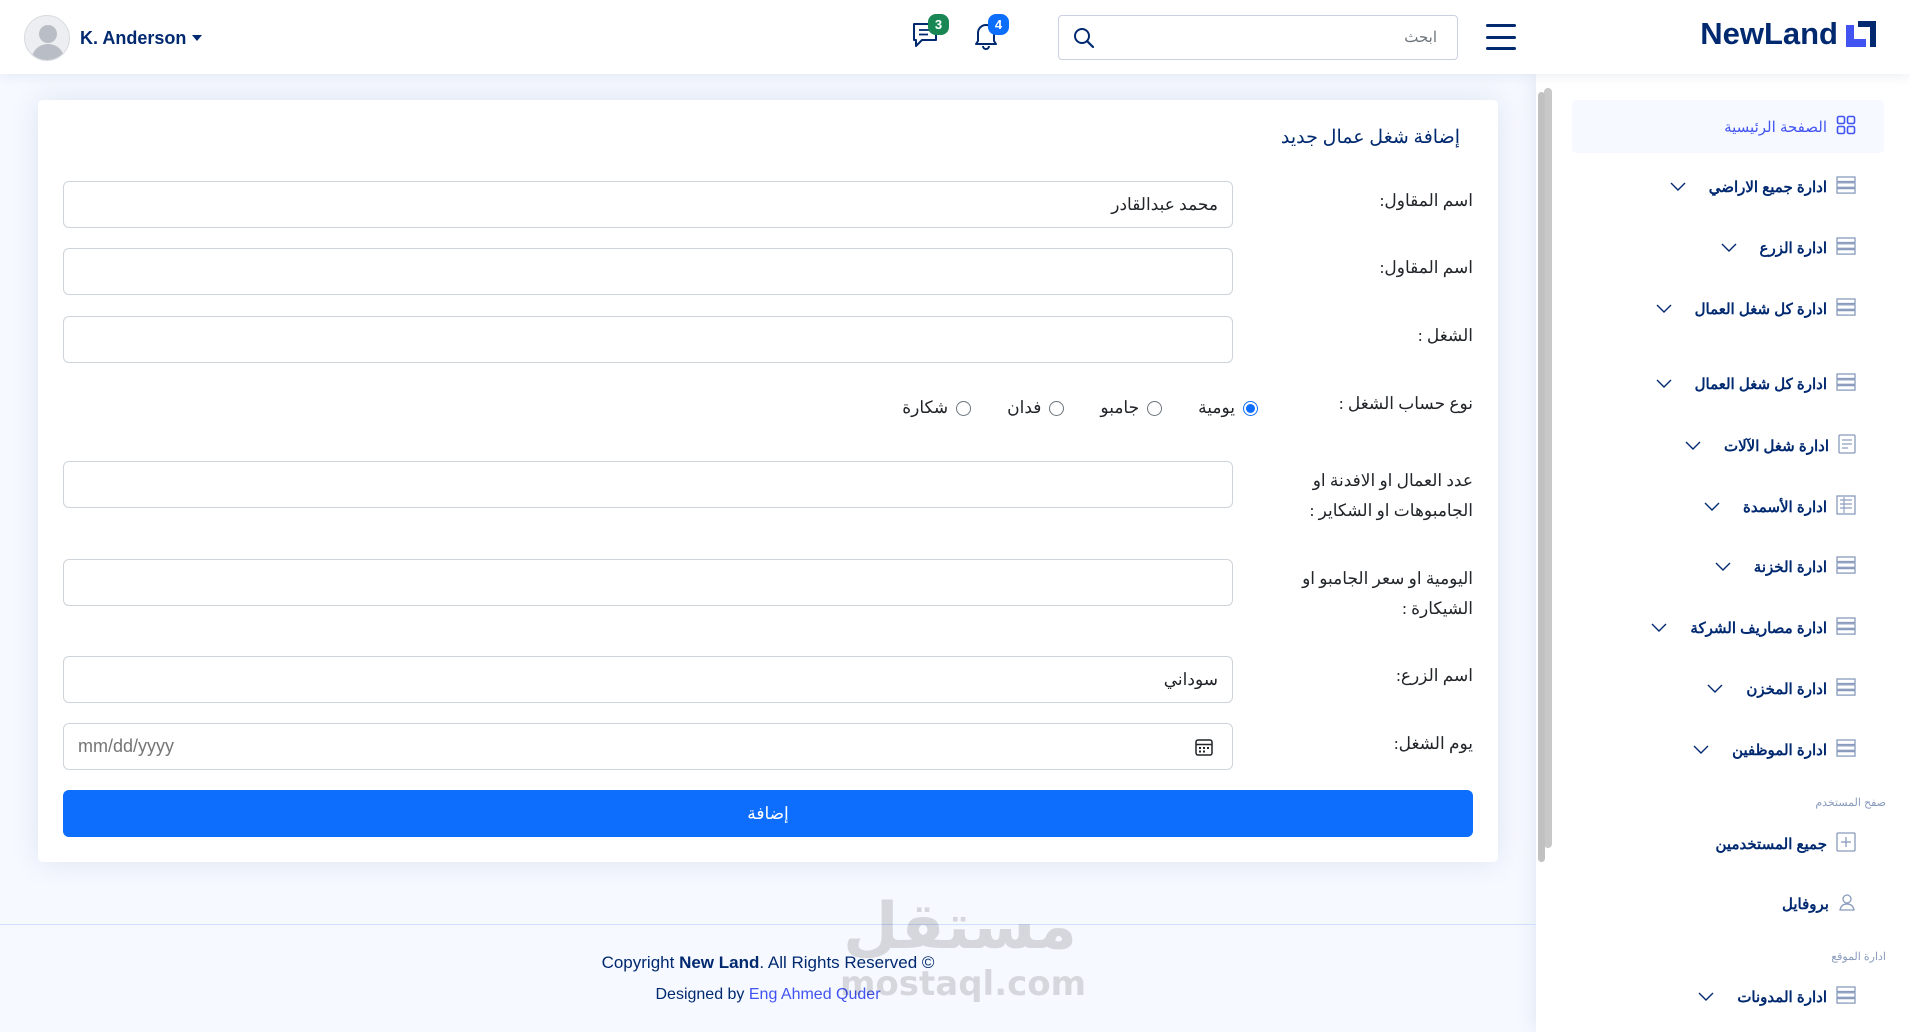  I want to click on count-field, so click(648, 484).